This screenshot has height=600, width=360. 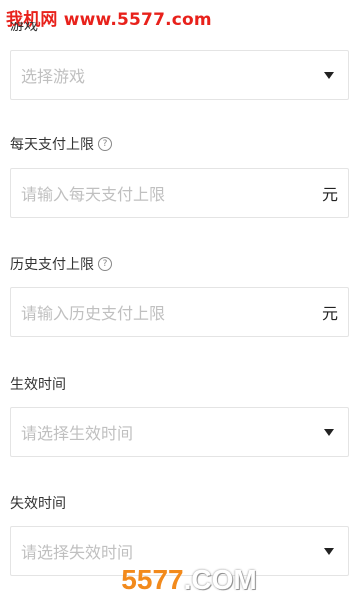 I want to click on effective-time-placeholder: 请选择生效时间, so click(x=77, y=433).